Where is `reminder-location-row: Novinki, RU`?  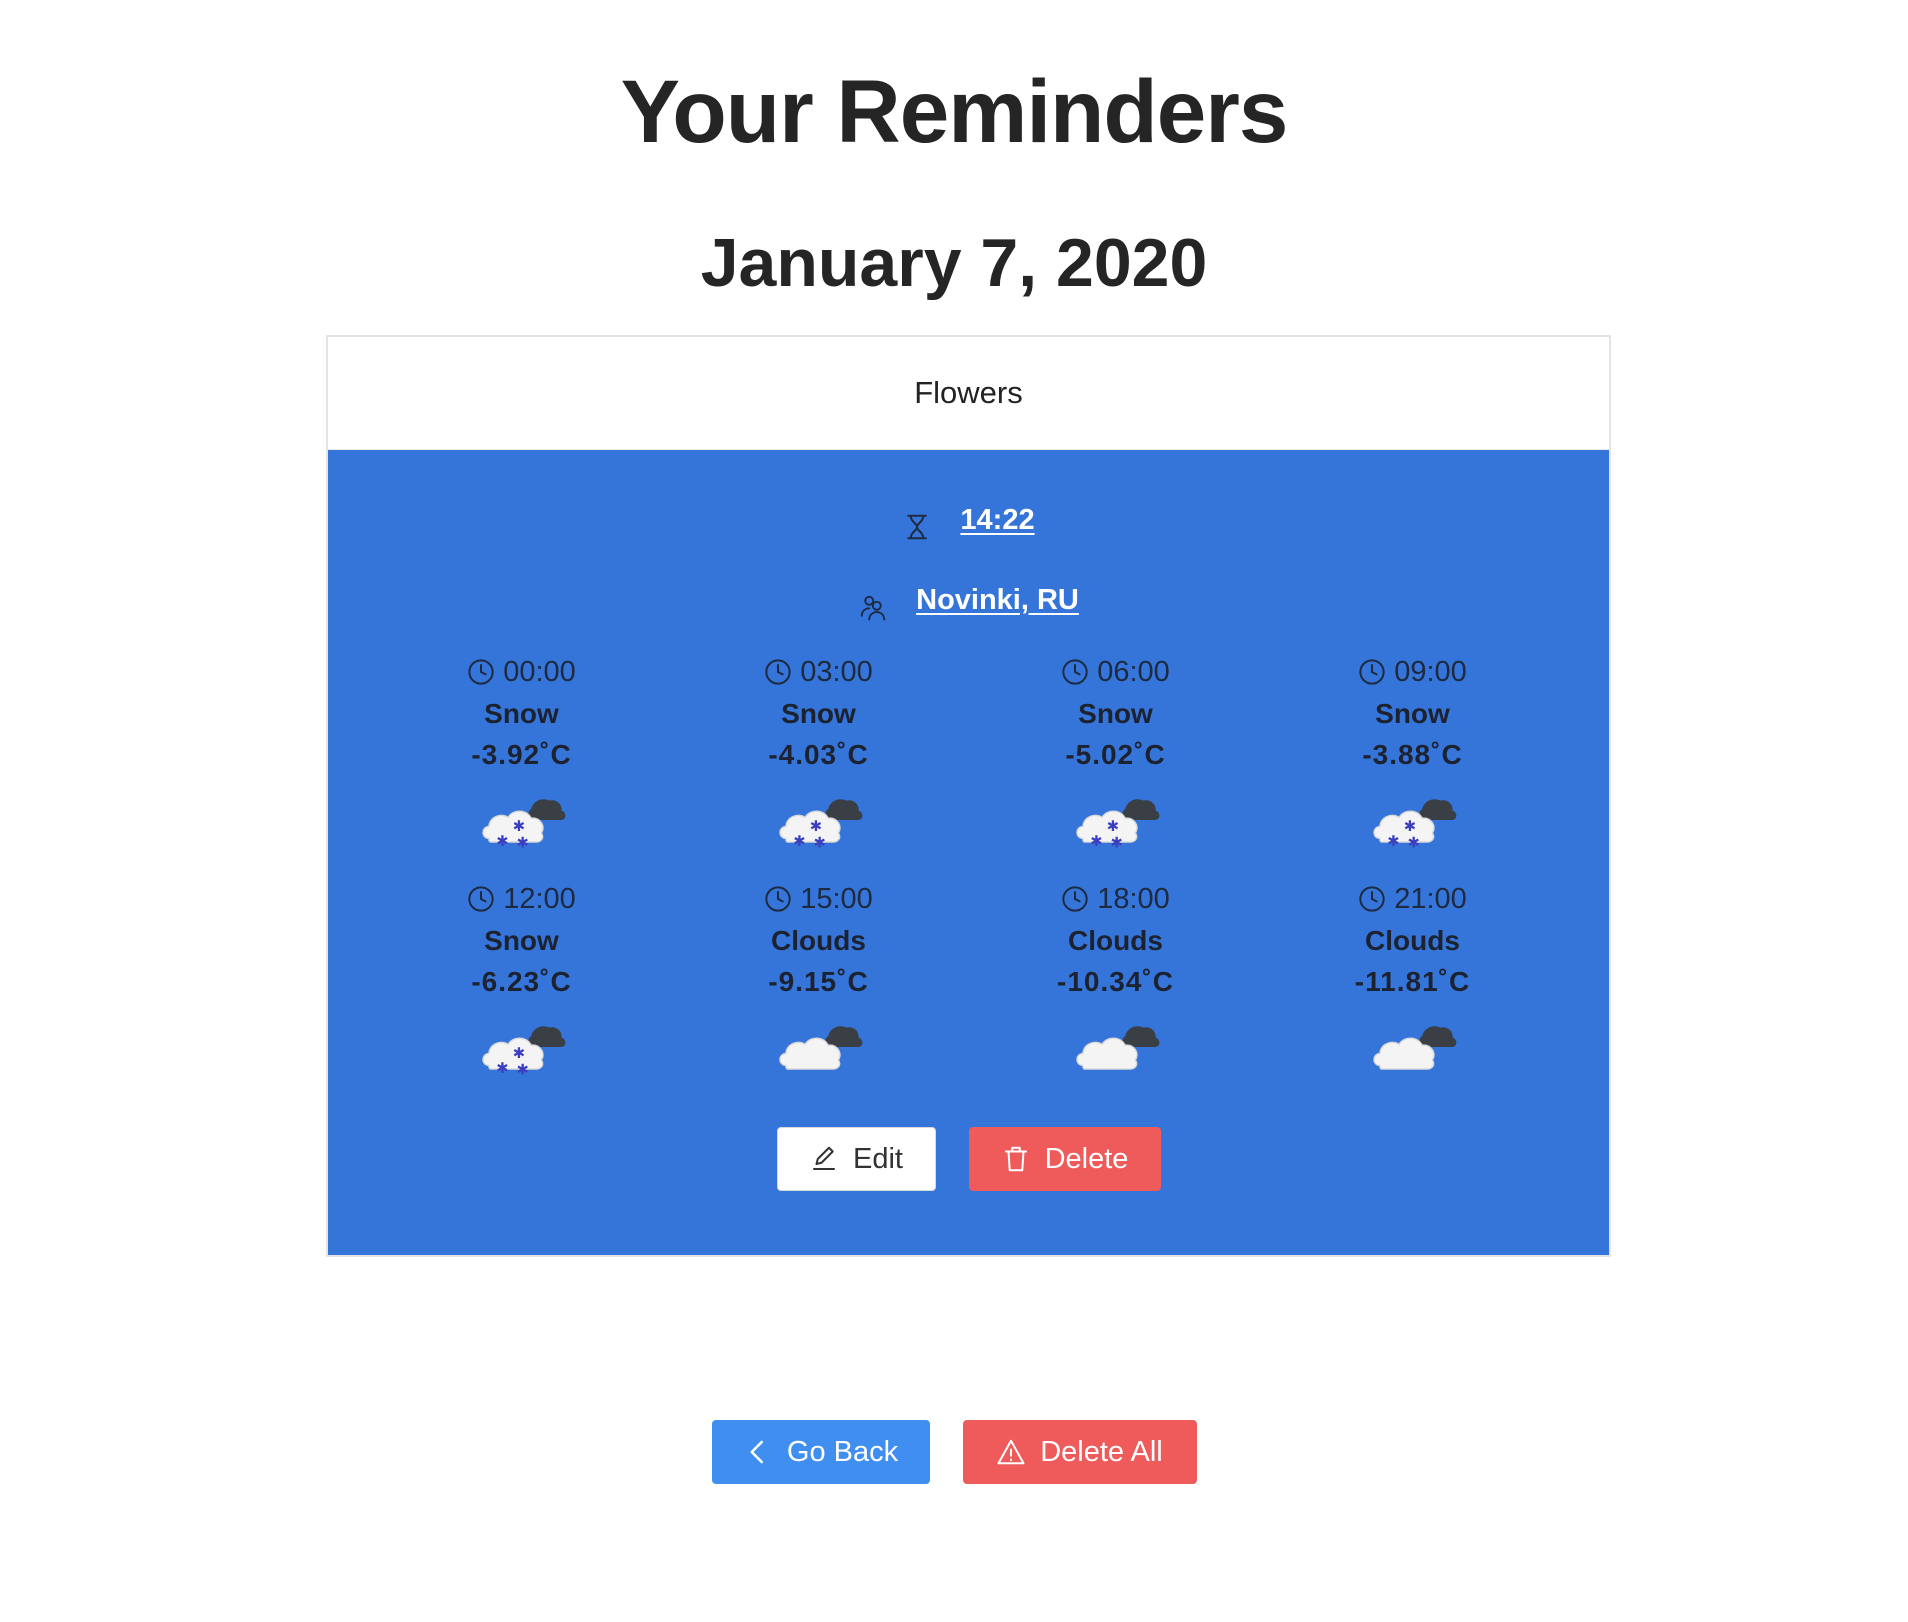
reminder-location-row: Novinki, RU is located at coordinates (968, 600).